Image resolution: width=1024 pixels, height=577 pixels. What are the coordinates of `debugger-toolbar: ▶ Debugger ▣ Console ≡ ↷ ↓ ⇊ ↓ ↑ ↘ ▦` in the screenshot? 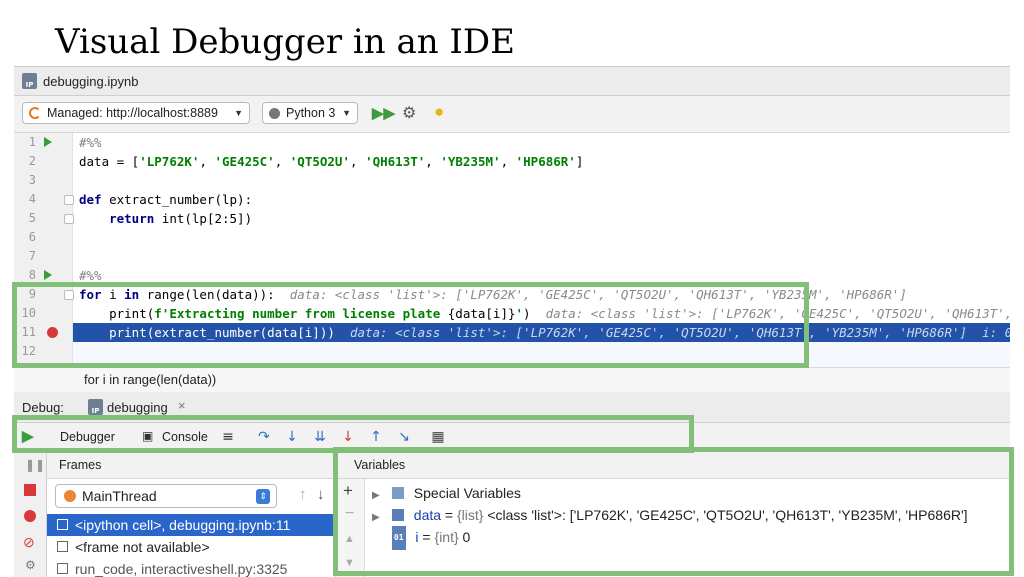 It's located at (512, 437).